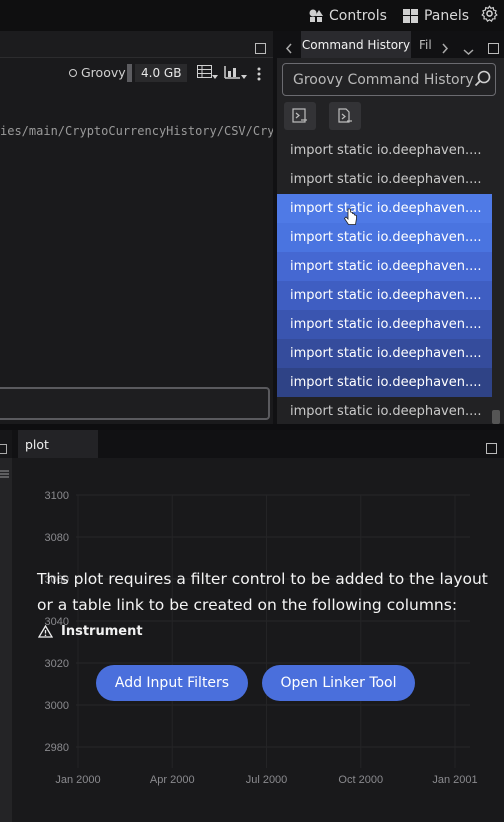 The image size is (504, 822). I want to click on panels-label: Panels, so click(446, 15).